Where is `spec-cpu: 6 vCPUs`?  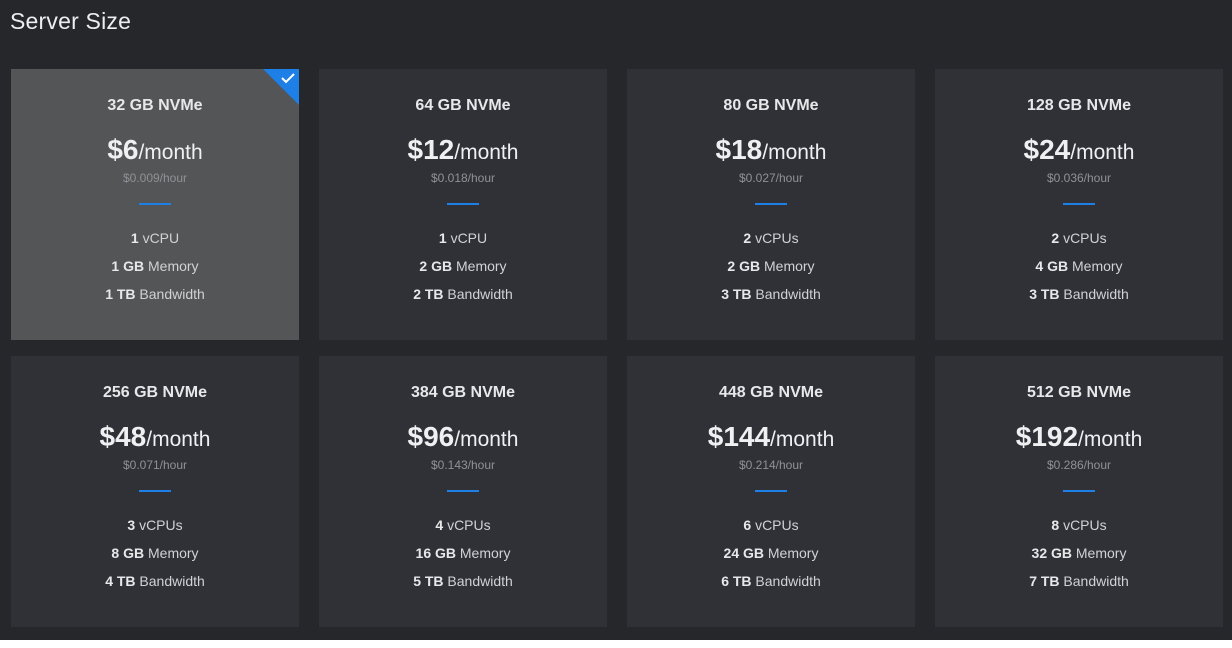 spec-cpu: 6 vCPUs is located at coordinates (771, 528).